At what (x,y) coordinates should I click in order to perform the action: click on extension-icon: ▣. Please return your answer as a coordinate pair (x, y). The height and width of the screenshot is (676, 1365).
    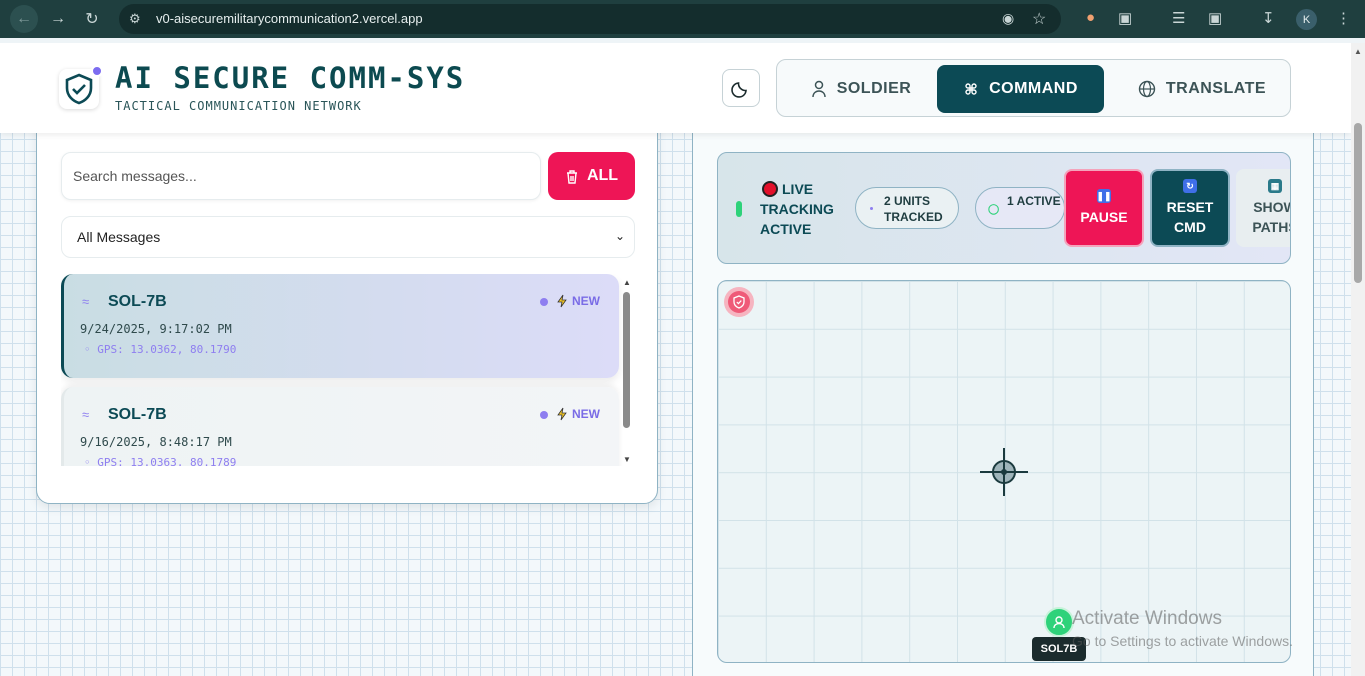
    Looking at the image, I should click on (1125, 18).